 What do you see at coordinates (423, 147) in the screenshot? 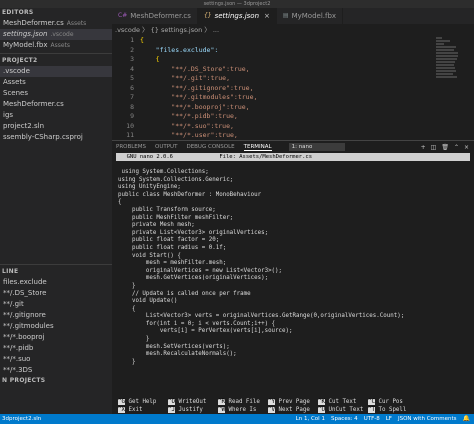
I see `plus-icon: +` at bounding box center [423, 147].